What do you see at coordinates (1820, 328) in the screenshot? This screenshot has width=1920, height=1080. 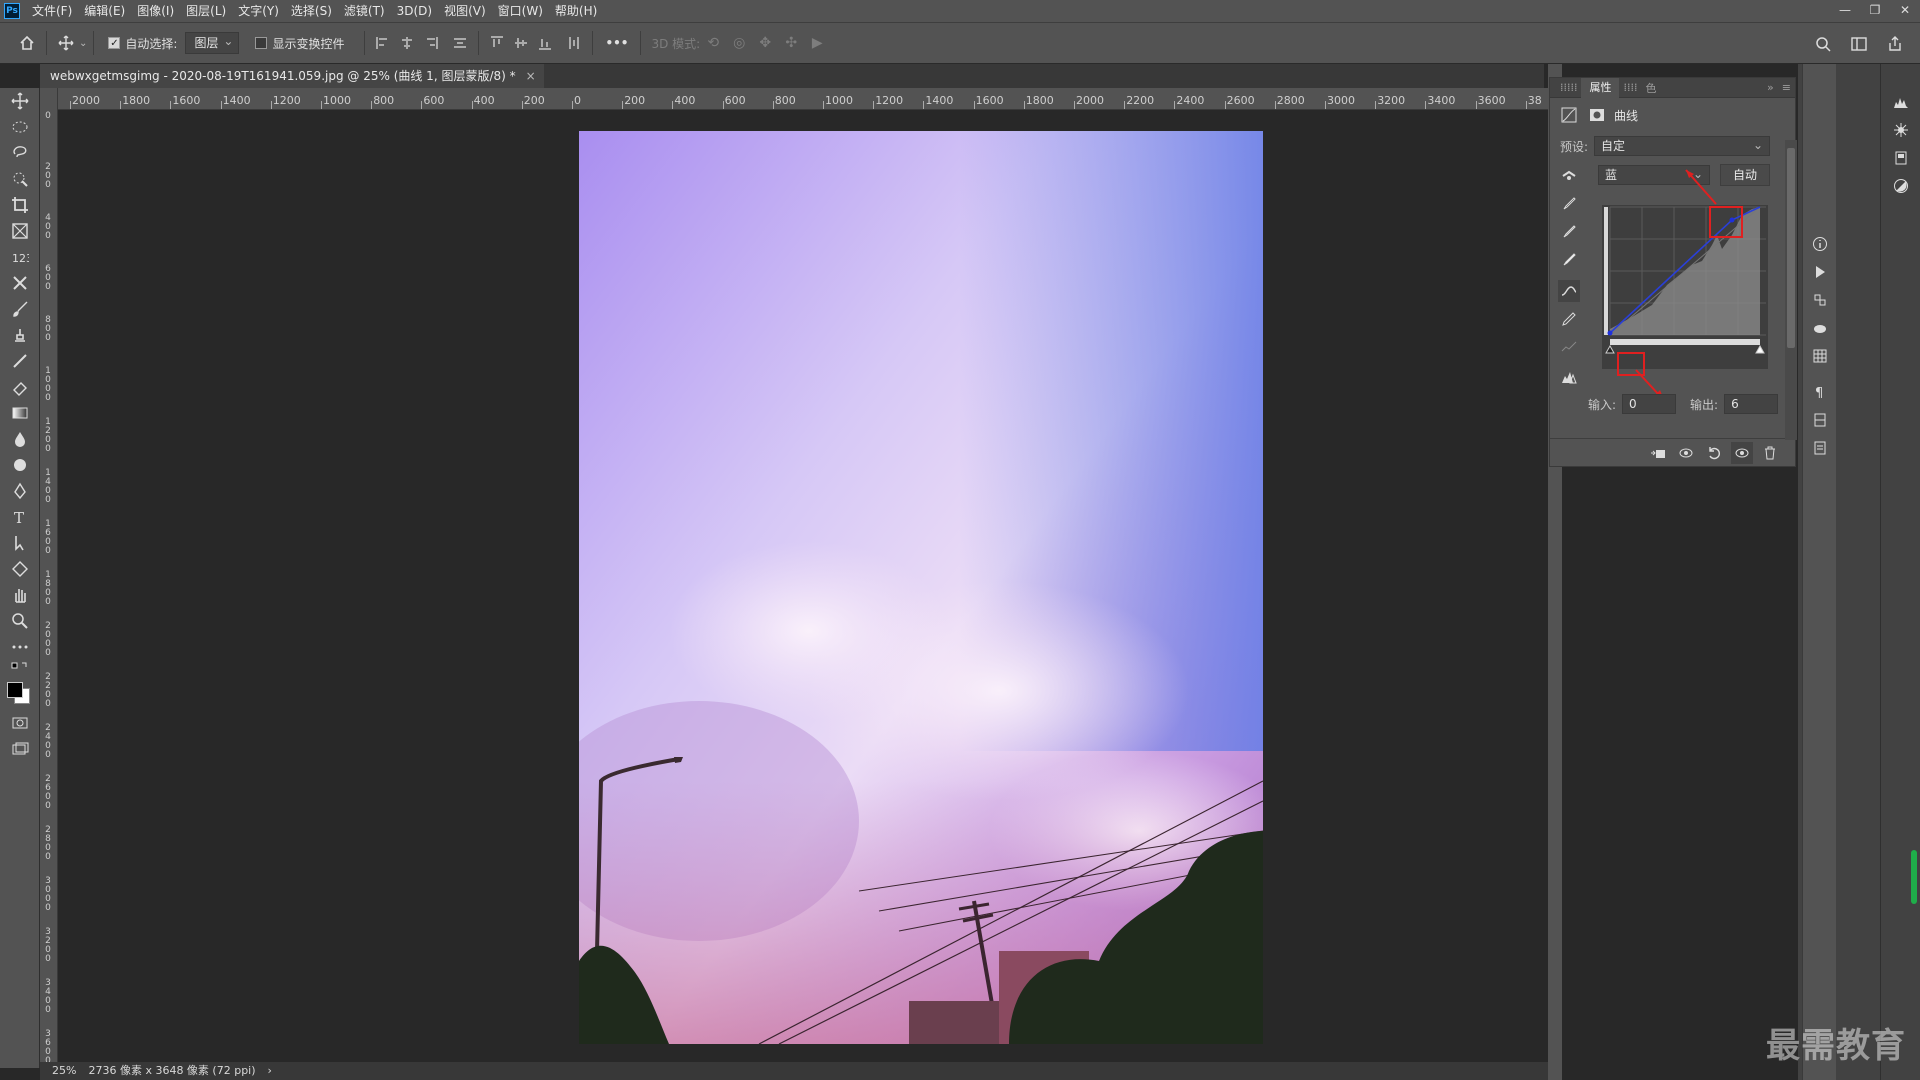 I see `swatches-icon` at bounding box center [1820, 328].